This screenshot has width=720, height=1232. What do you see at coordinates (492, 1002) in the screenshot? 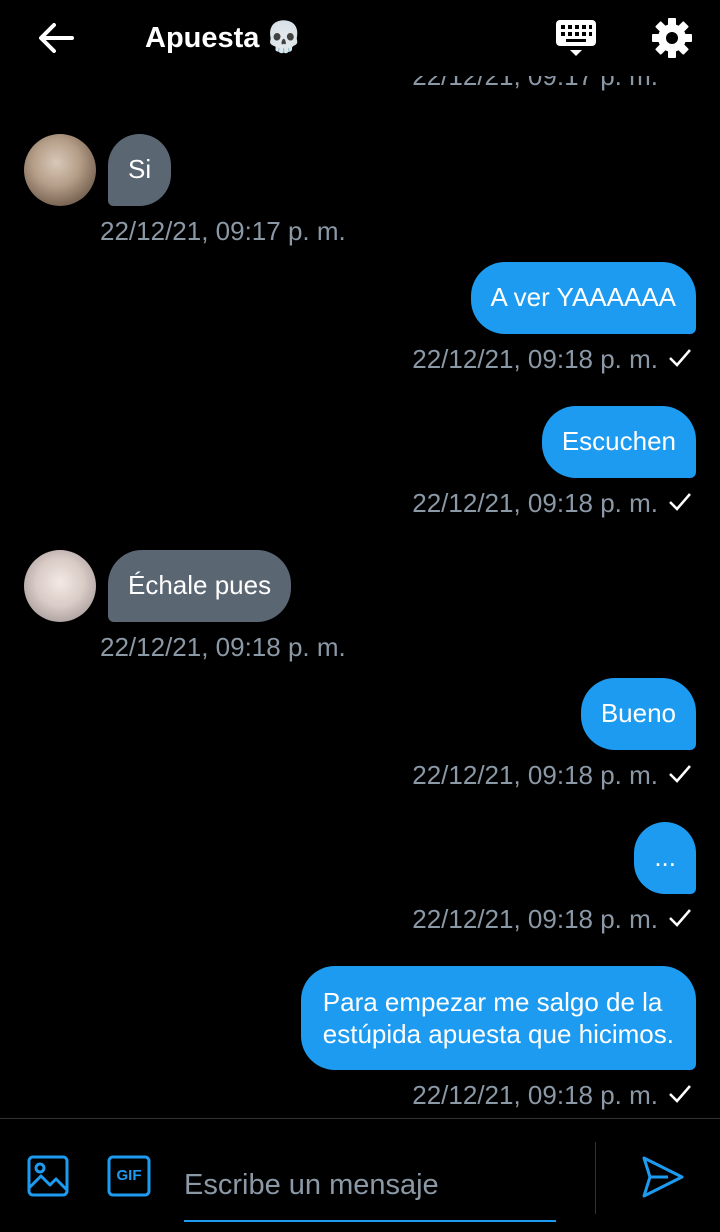
I see `message-text-line: Para empezar me salgo de la` at bounding box center [492, 1002].